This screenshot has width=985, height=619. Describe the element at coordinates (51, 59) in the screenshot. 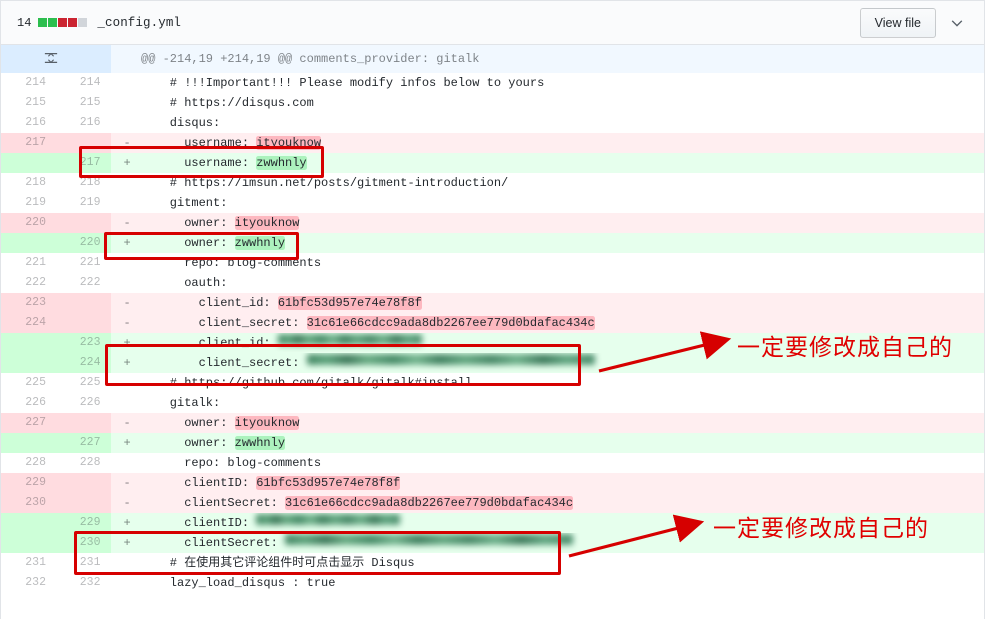

I see `unfold-expand-icon` at that location.